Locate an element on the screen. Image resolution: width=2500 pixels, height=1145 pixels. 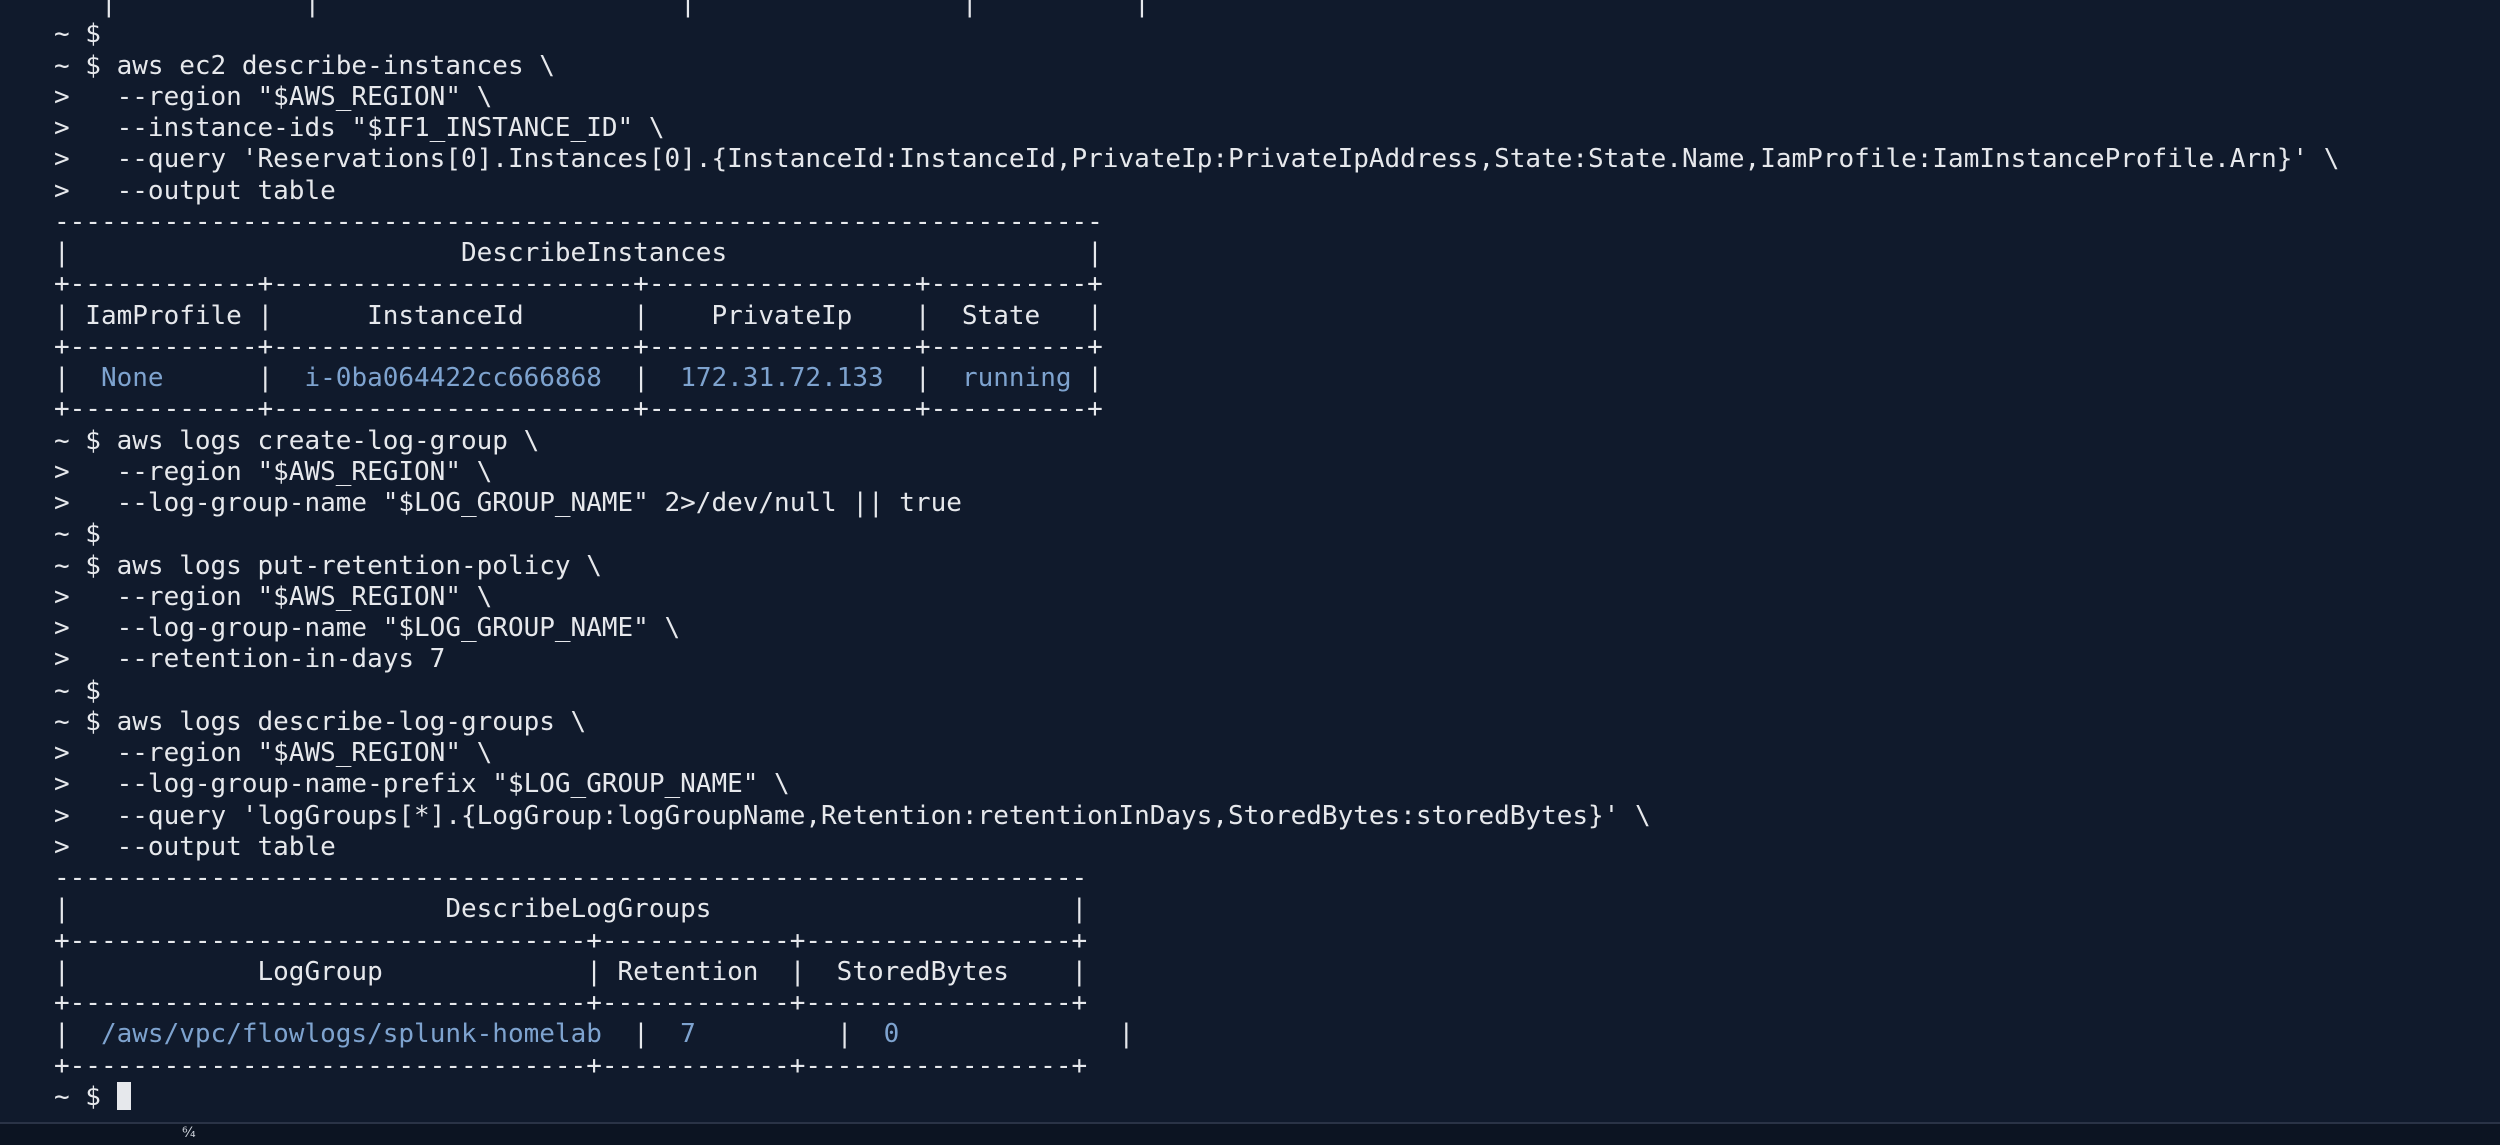
line-text: ~ $ aws logs create-log-group \ is located at coordinates (297, 440).